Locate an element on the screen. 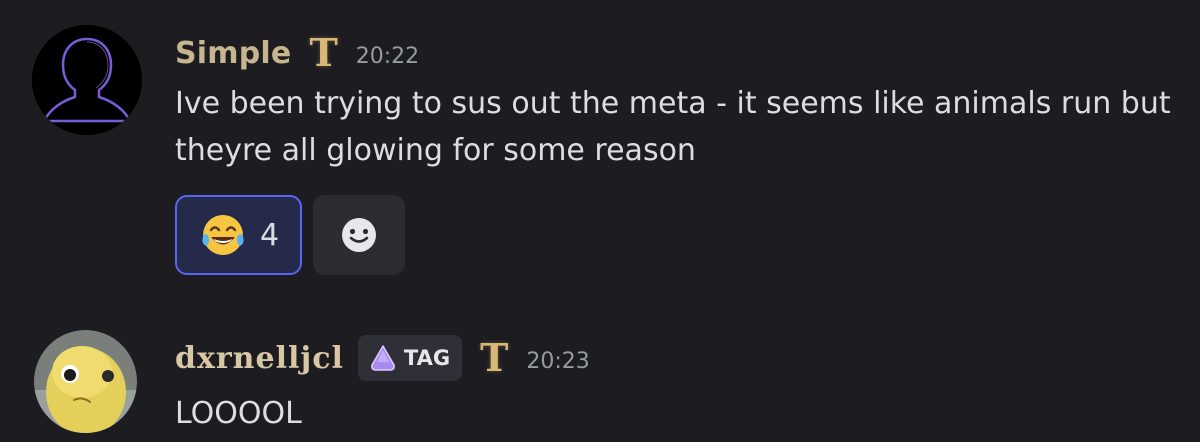 This screenshot has width=1200, height=442. add-reaction-button is located at coordinates (359, 235).